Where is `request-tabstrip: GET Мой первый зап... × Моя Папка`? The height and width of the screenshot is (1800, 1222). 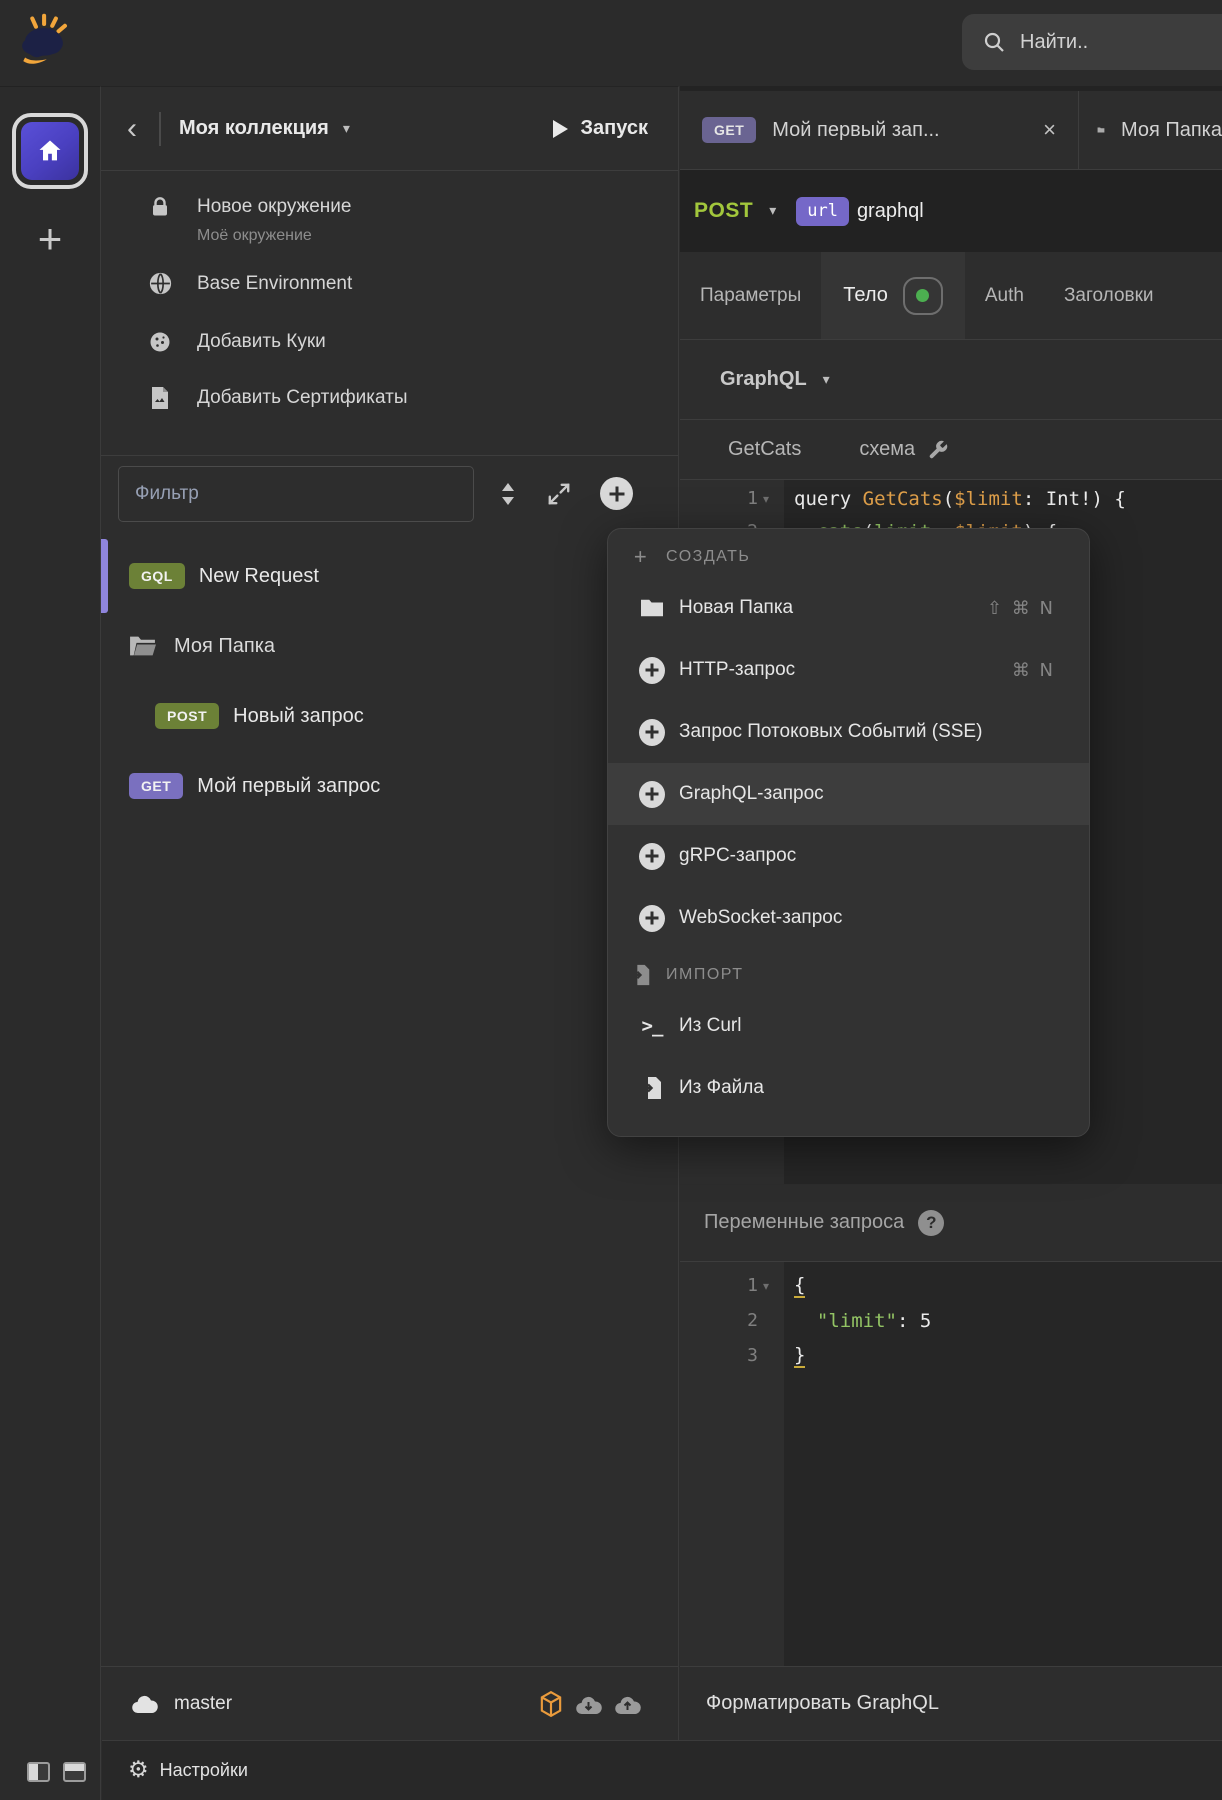 request-tabstrip: GET Мой первый зап... × Моя Папка is located at coordinates (951, 128).